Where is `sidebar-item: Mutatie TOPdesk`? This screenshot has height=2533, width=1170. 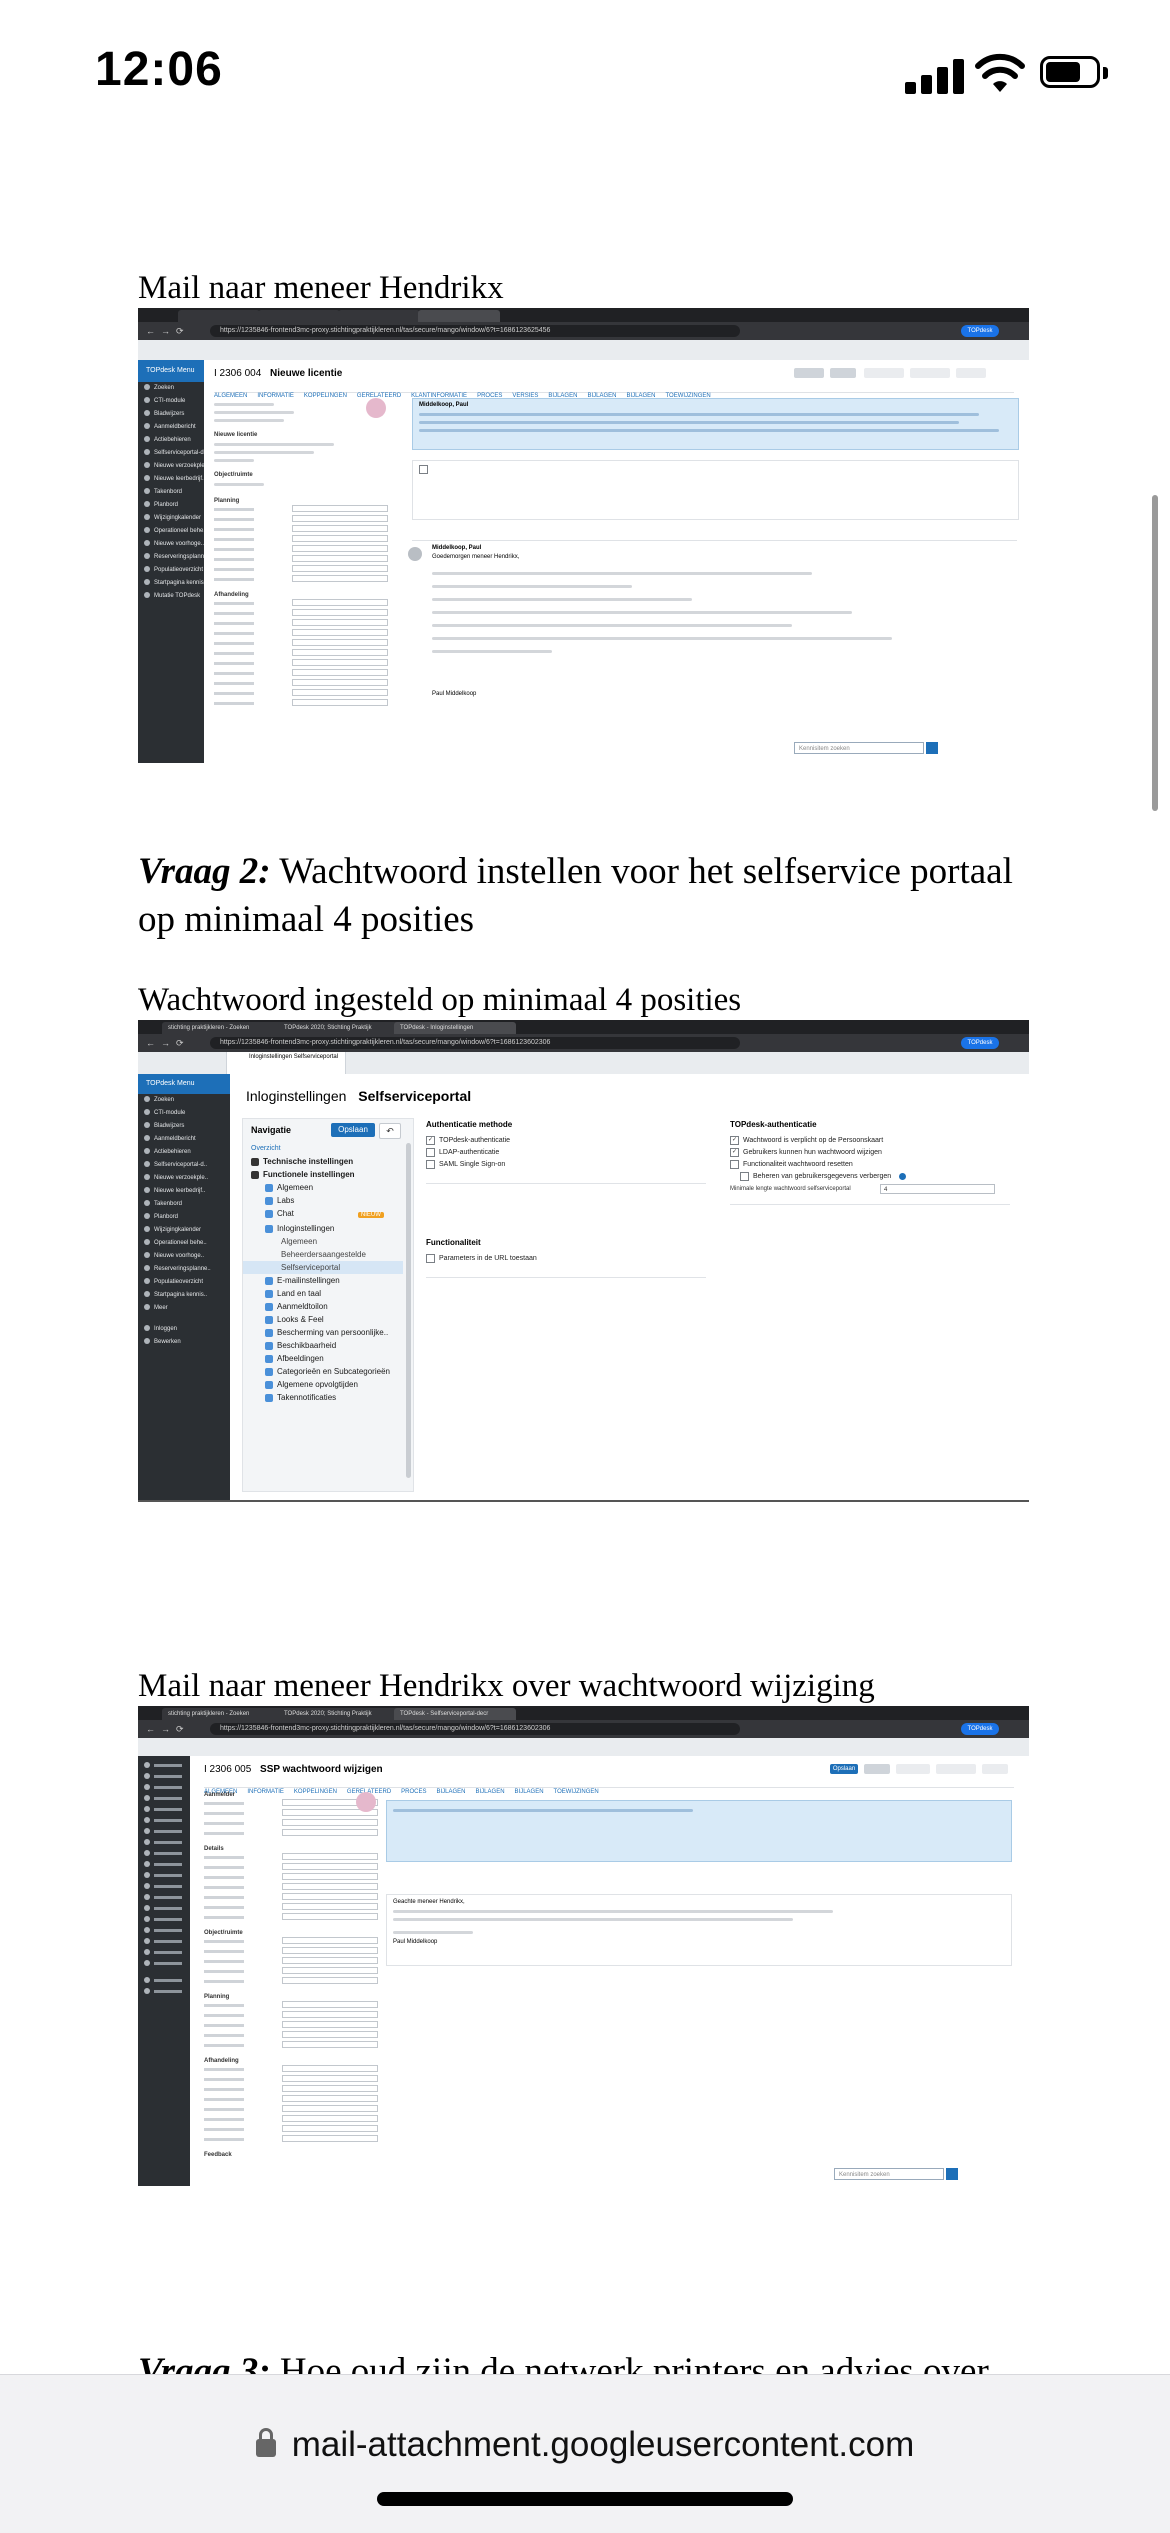 sidebar-item: Mutatie TOPdesk is located at coordinates (171, 596).